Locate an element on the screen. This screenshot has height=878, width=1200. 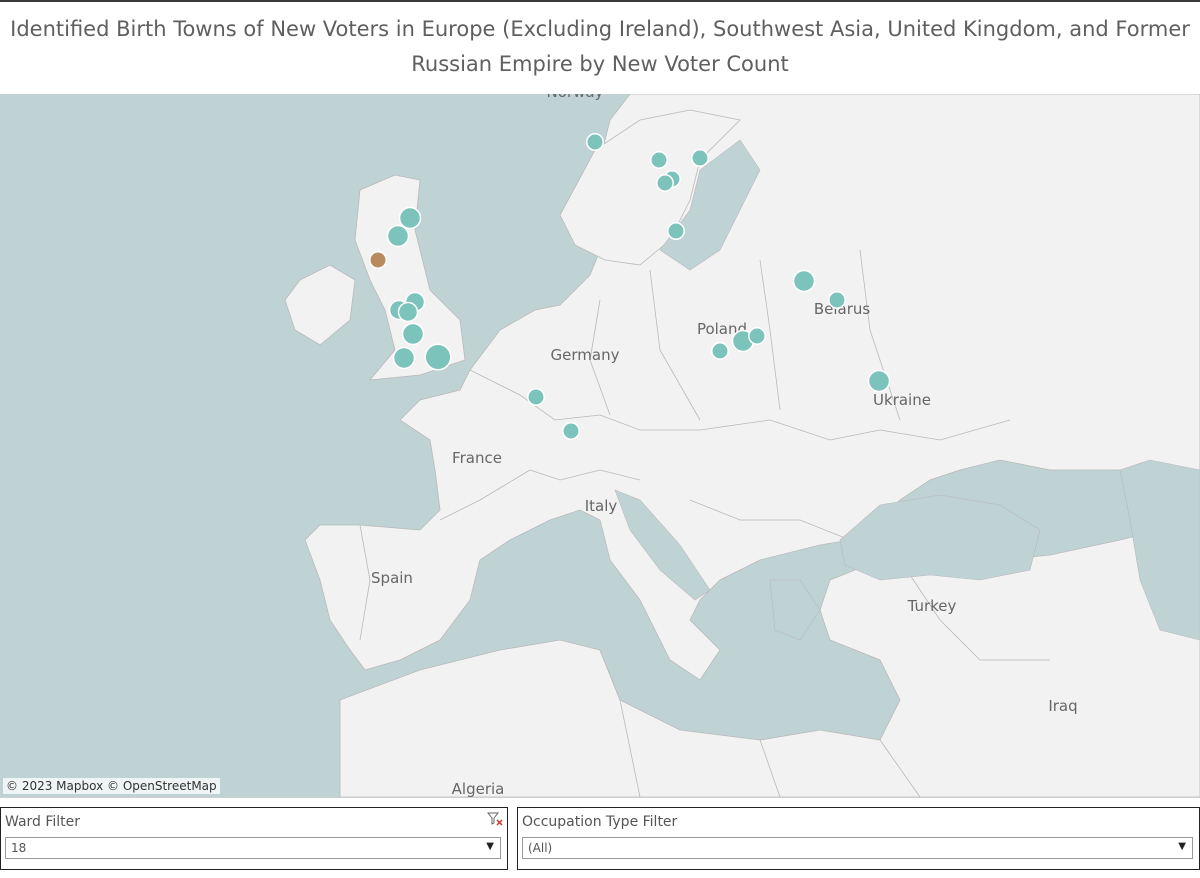
map-label-ukraine: Ukraine is located at coordinates (902, 400).